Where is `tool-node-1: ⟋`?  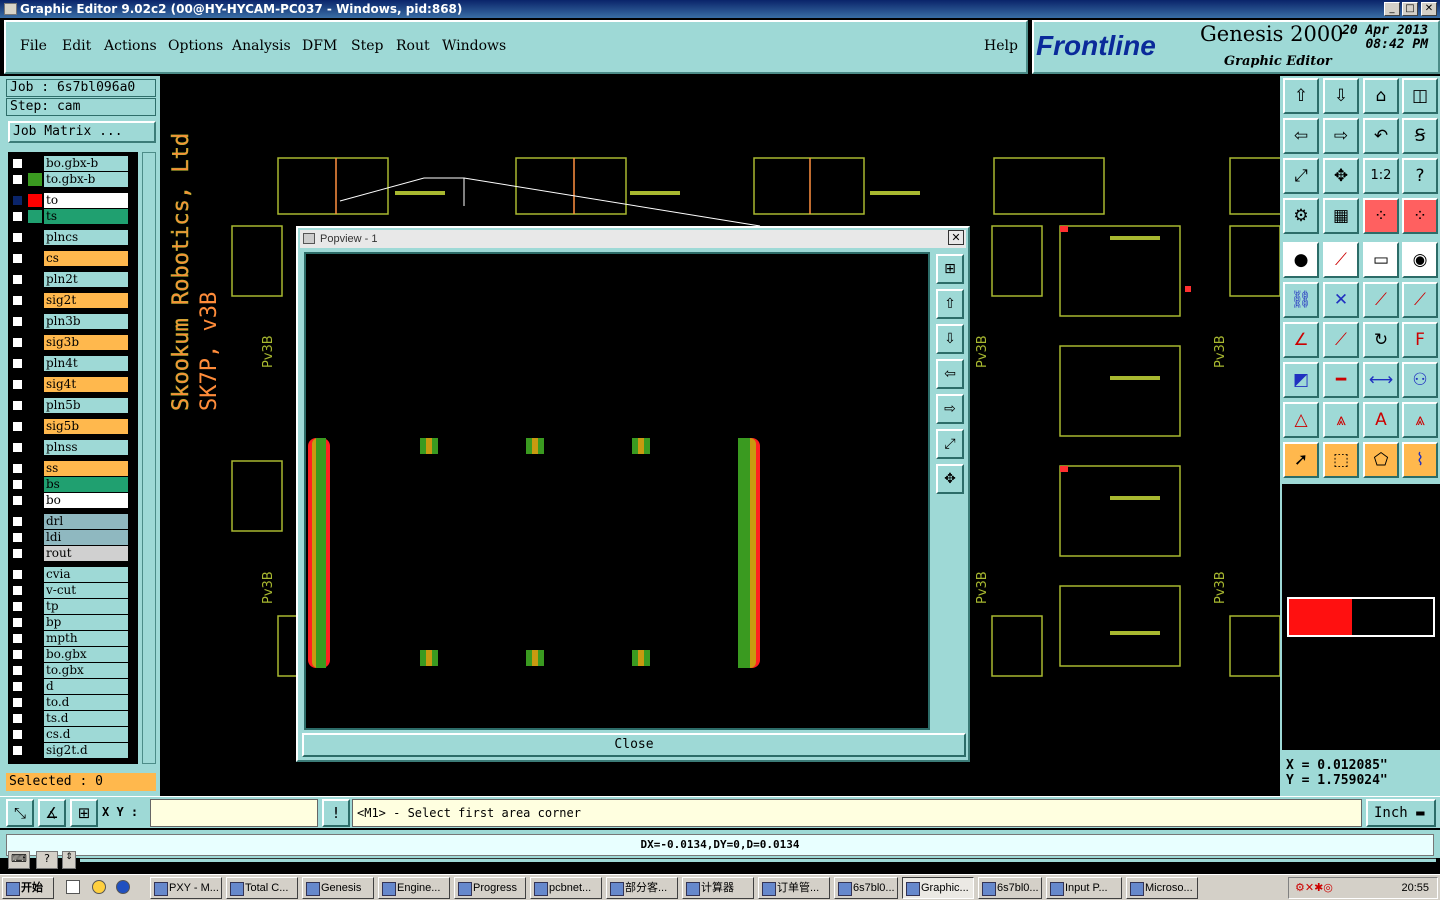 tool-node-1: ⟋ is located at coordinates (1381, 300).